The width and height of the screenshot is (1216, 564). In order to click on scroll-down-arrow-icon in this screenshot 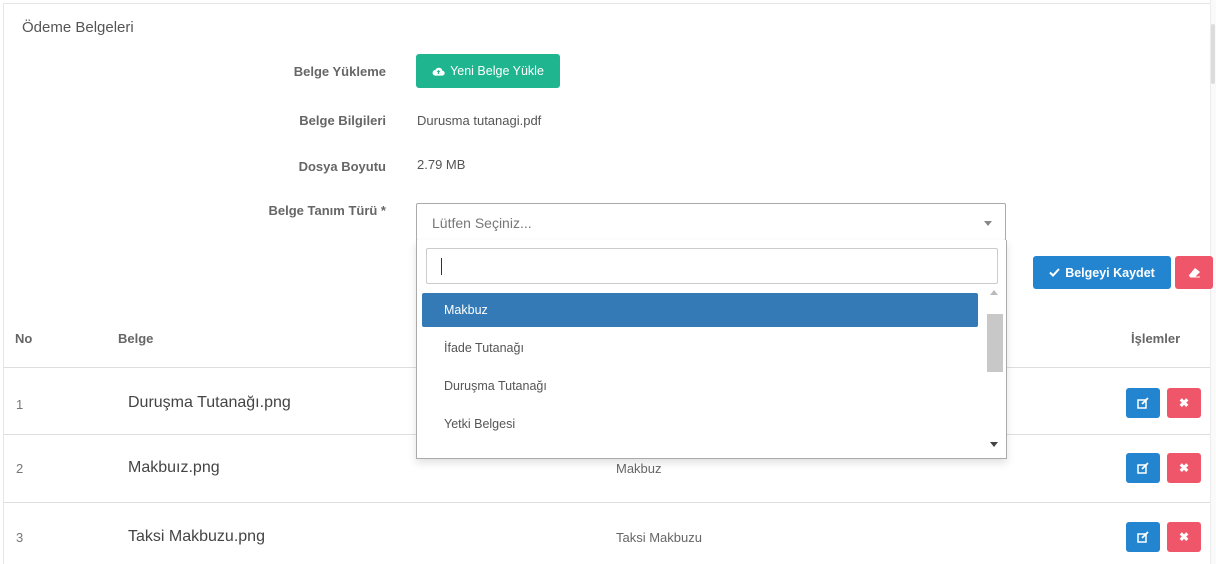, I will do `click(994, 444)`.